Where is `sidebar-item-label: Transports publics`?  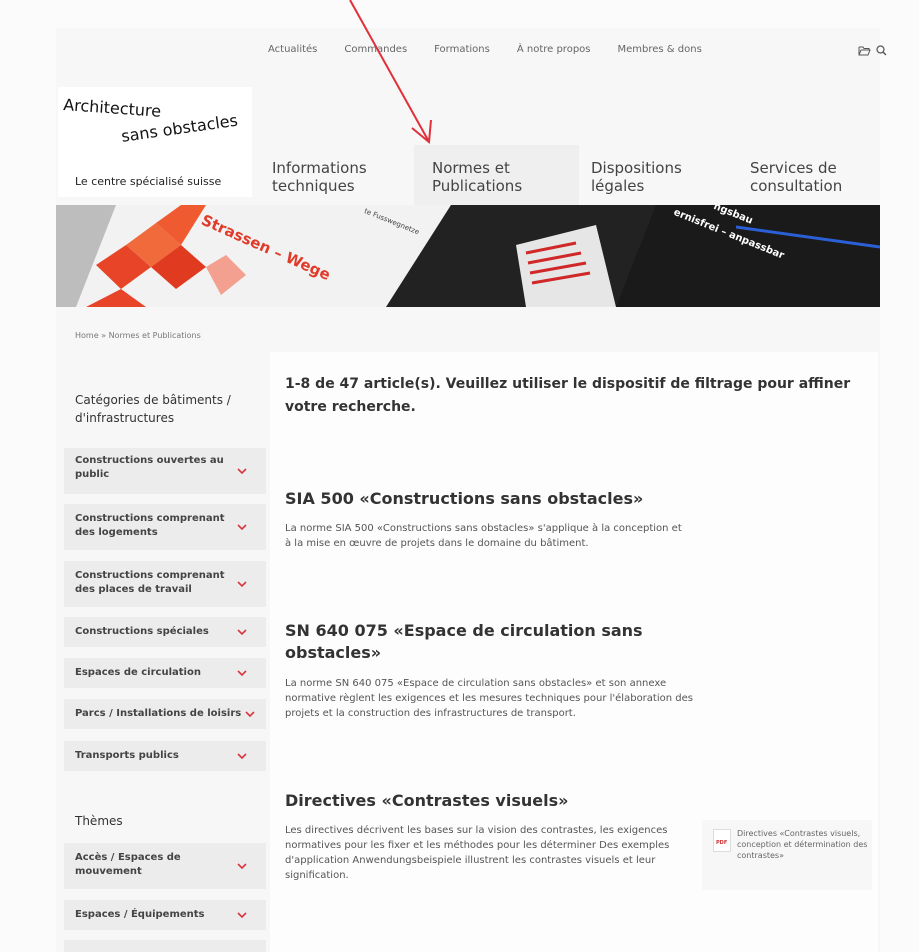
sidebar-item-label: Transports publics is located at coordinates (127, 755).